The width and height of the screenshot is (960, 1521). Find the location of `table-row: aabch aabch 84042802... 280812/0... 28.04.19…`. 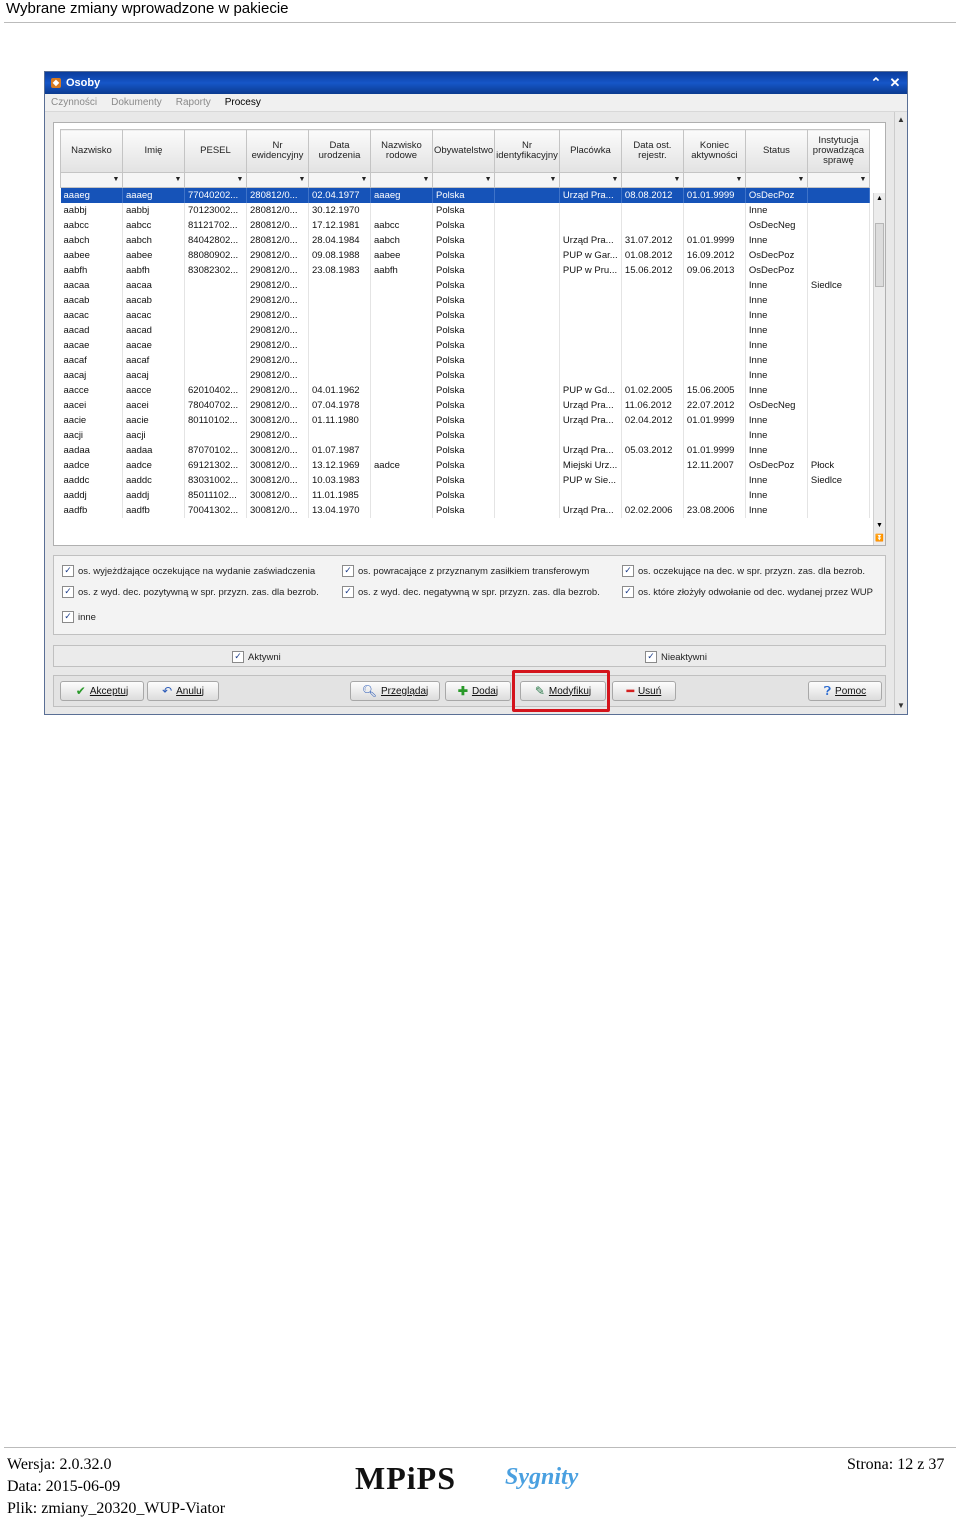

table-row: aabch aabch 84042802... 280812/0... 28.04.19… is located at coordinates (465, 240).